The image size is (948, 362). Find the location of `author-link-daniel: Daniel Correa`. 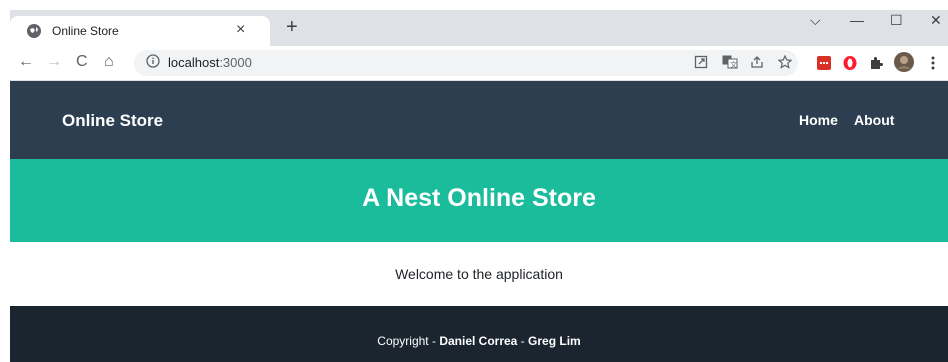

author-link-daniel: Daniel Correa is located at coordinates (478, 341).